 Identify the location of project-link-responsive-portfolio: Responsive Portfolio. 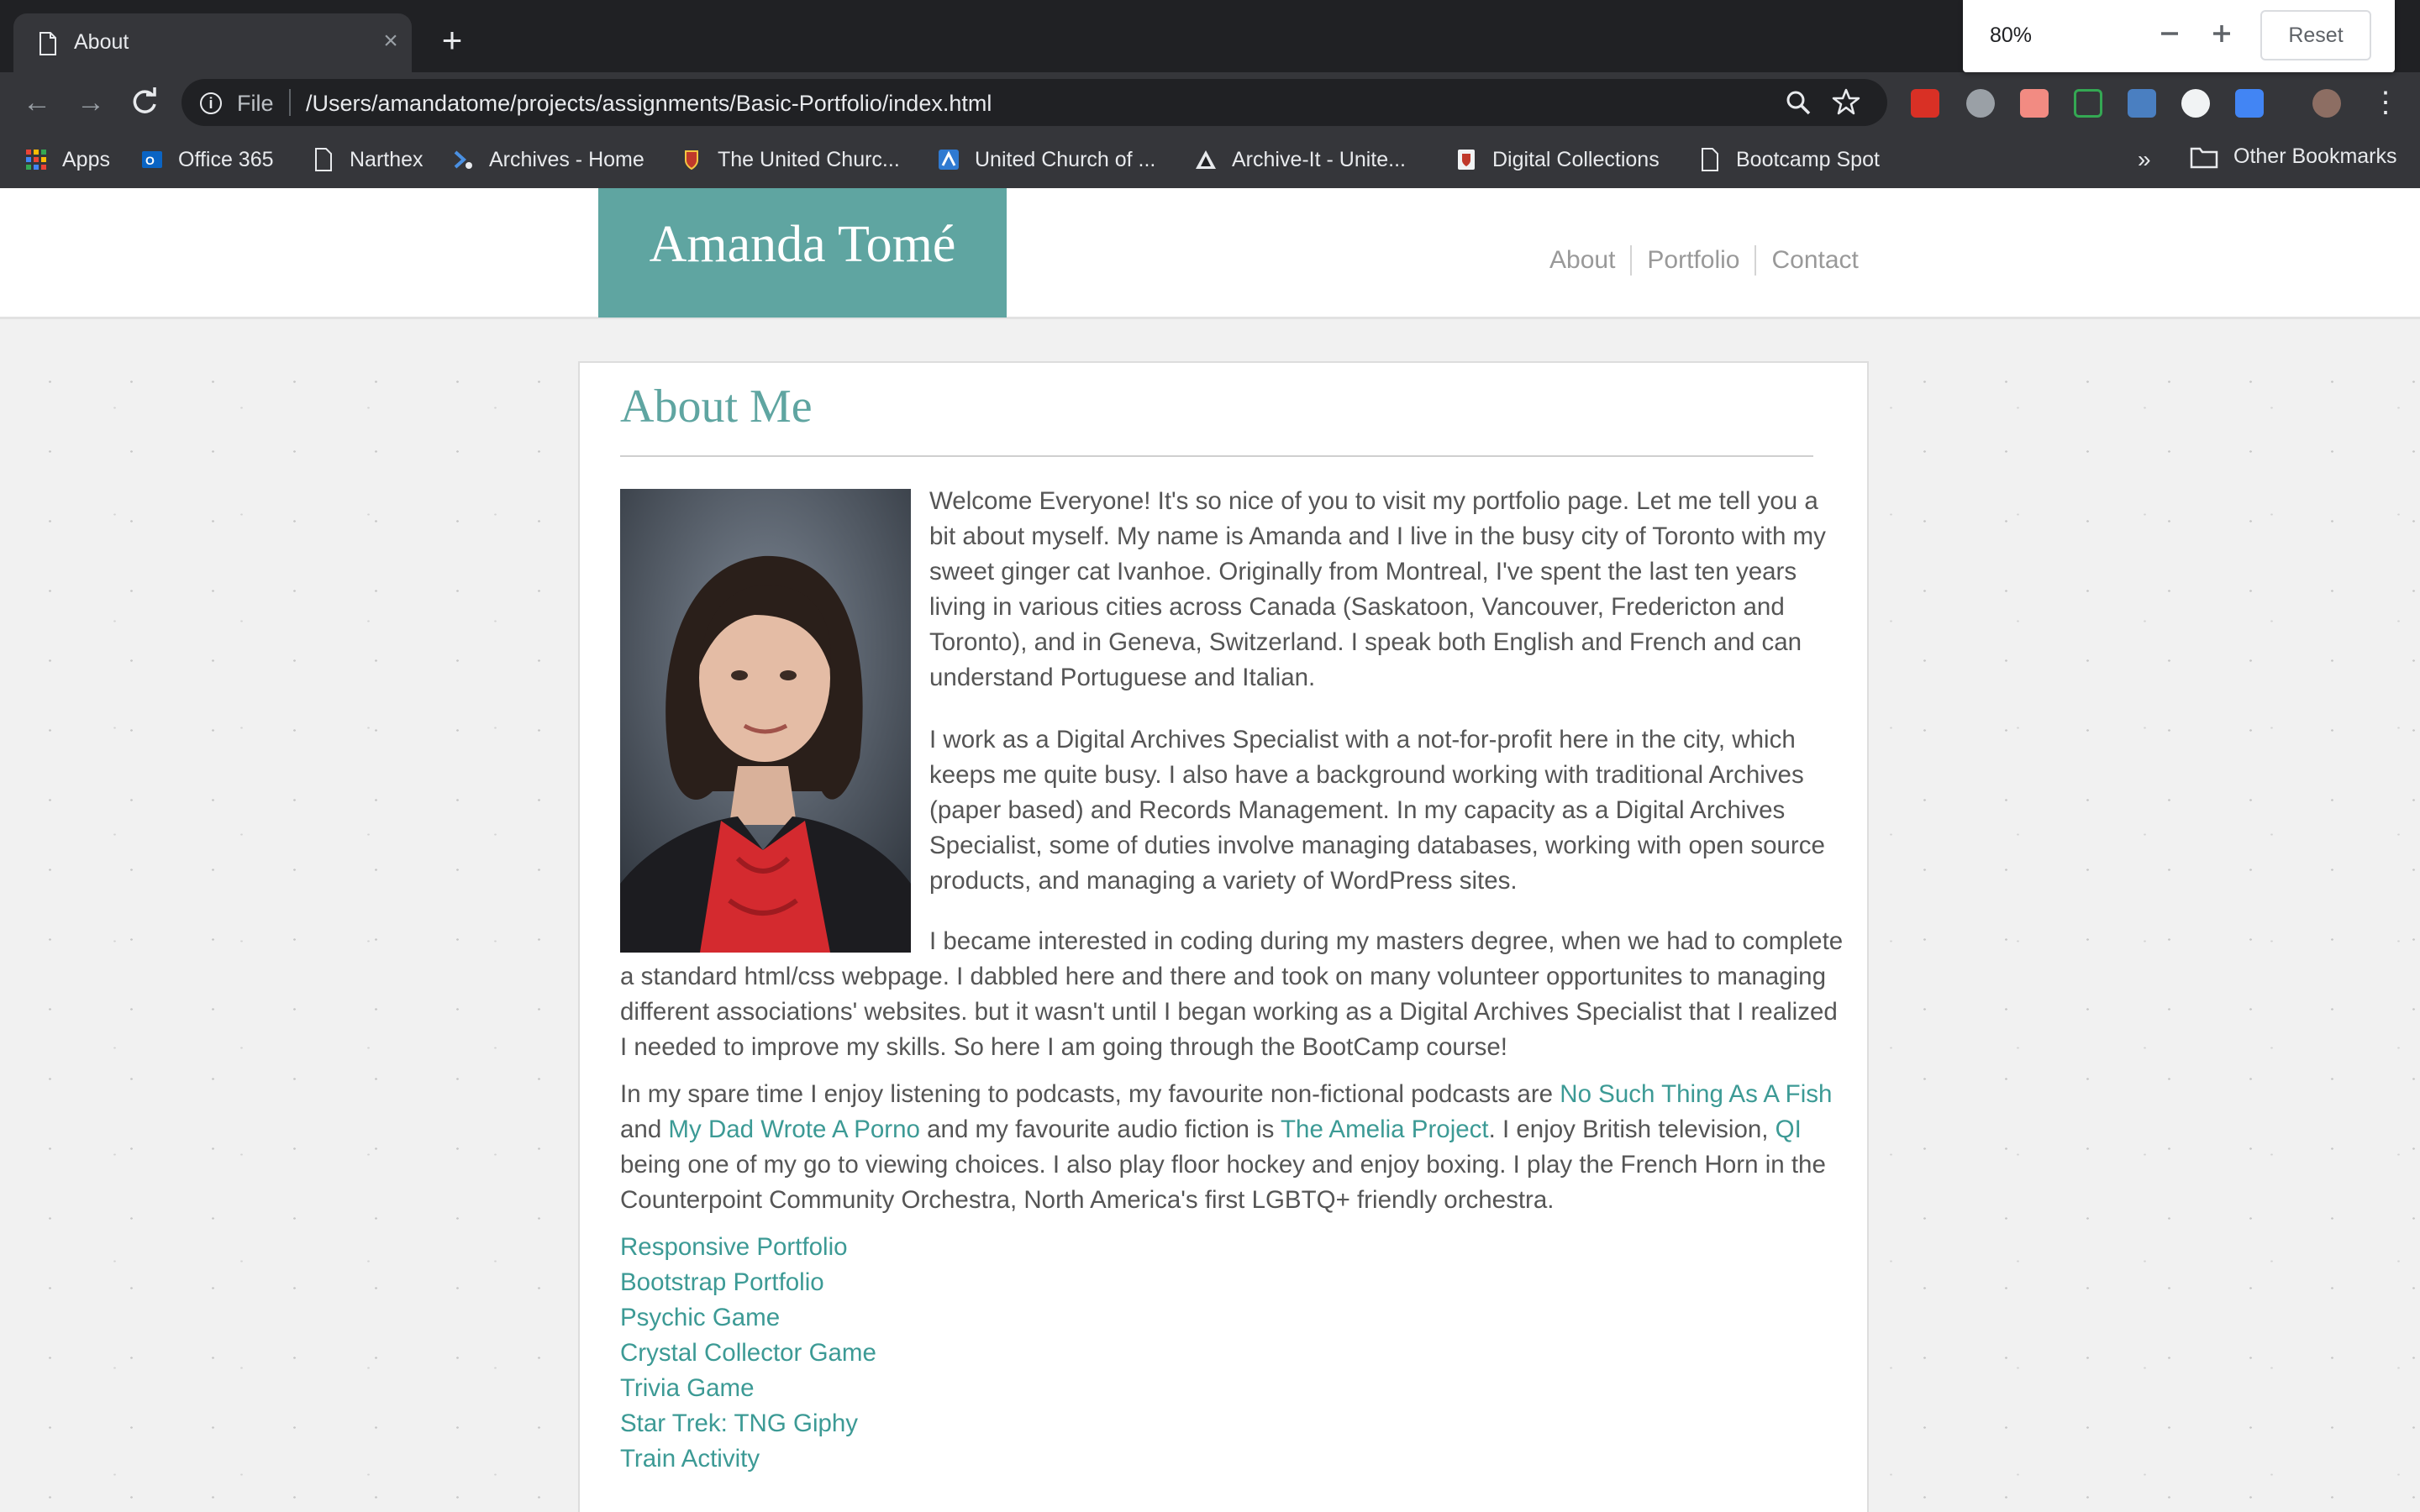
(748, 1247).